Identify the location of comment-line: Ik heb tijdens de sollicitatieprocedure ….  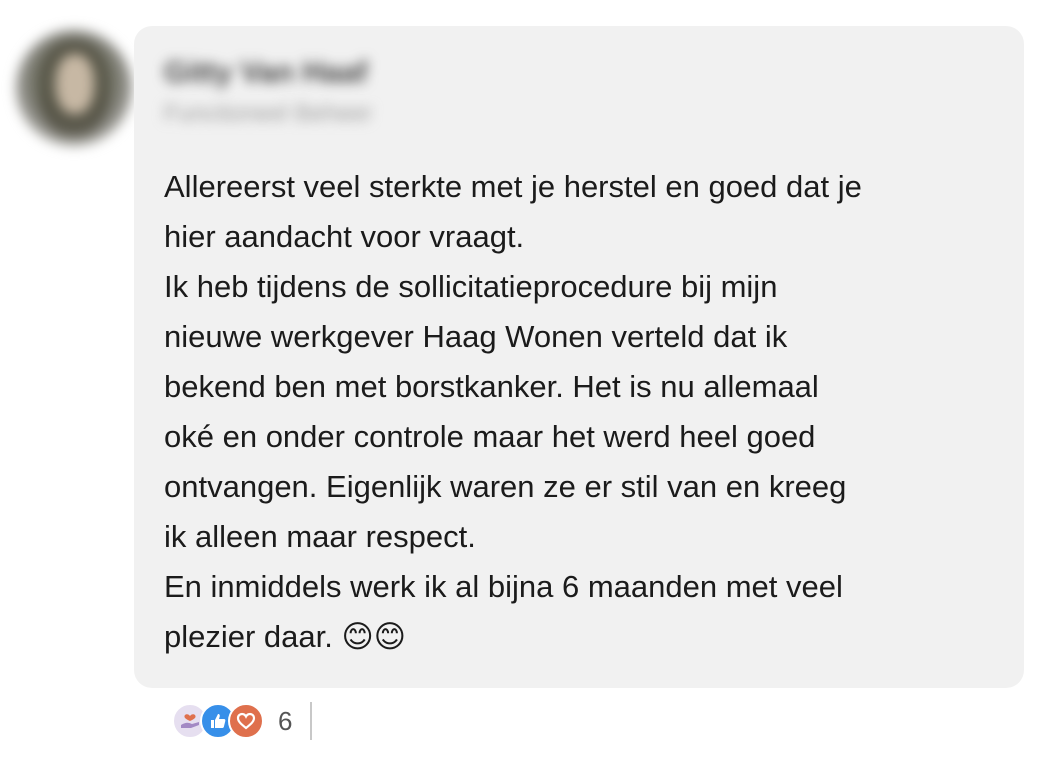
(471, 286).